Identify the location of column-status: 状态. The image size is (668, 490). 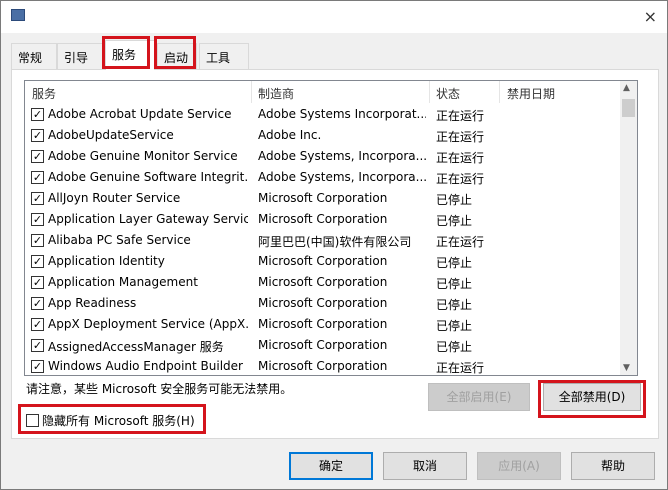
(448, 93).